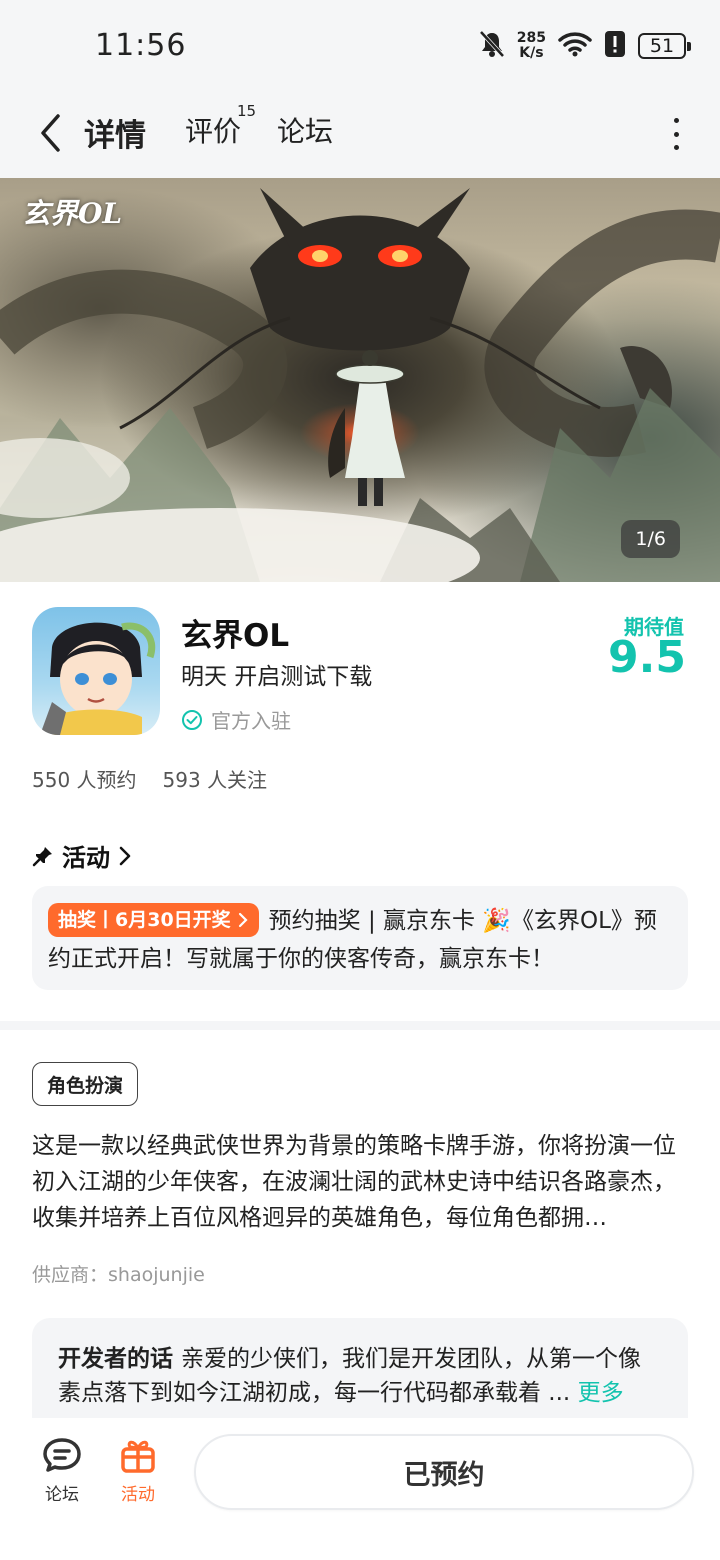  What do you see at coordinates (85, 1084) in the screenshot?
I see `genre-tag: 角色扮演` at bounding box center [85, 1084].